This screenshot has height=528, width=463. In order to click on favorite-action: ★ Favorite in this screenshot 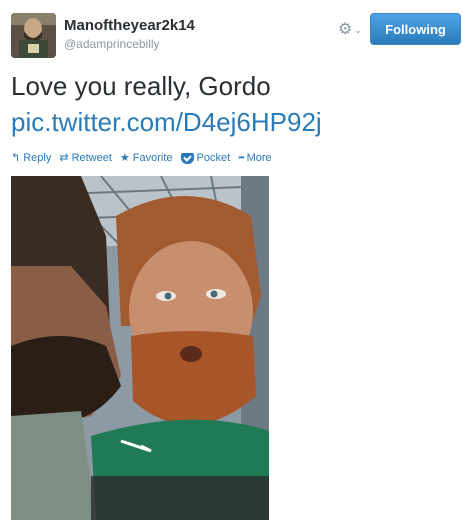, I will do `click(146, 158)`.